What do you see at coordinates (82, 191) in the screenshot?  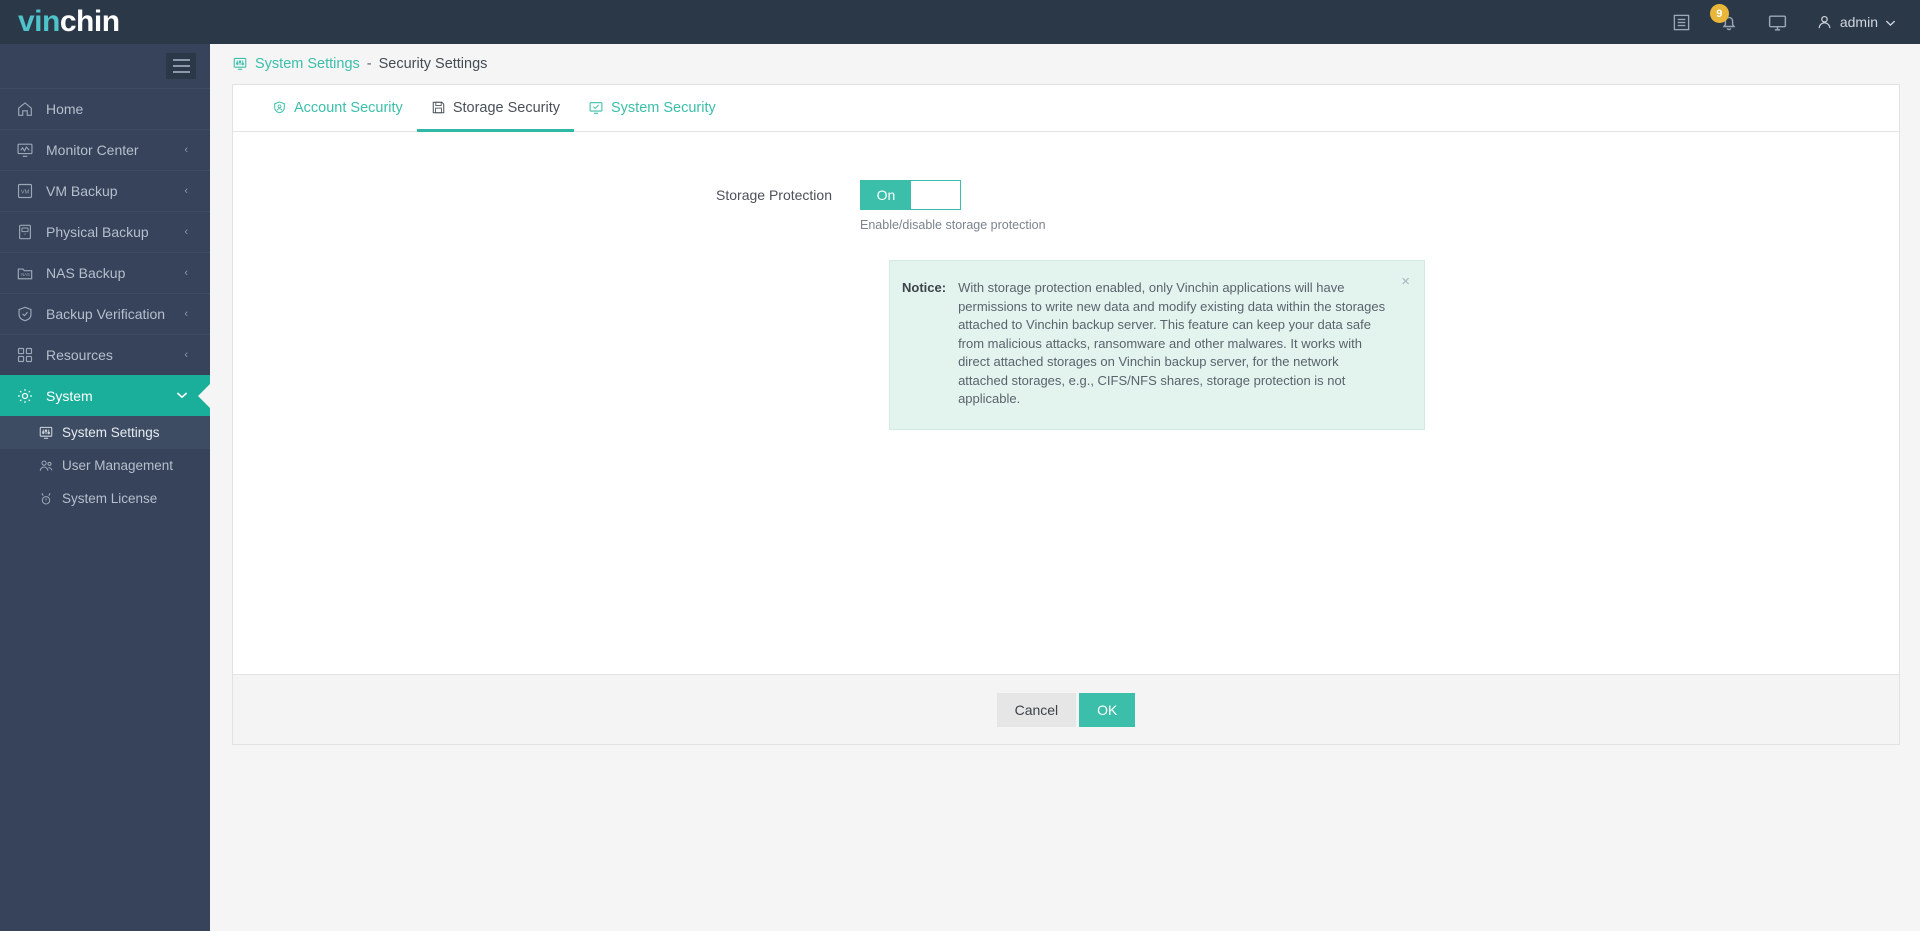 I see `sidebar-item-label: VM Backup` at bounding box center [82, 191].